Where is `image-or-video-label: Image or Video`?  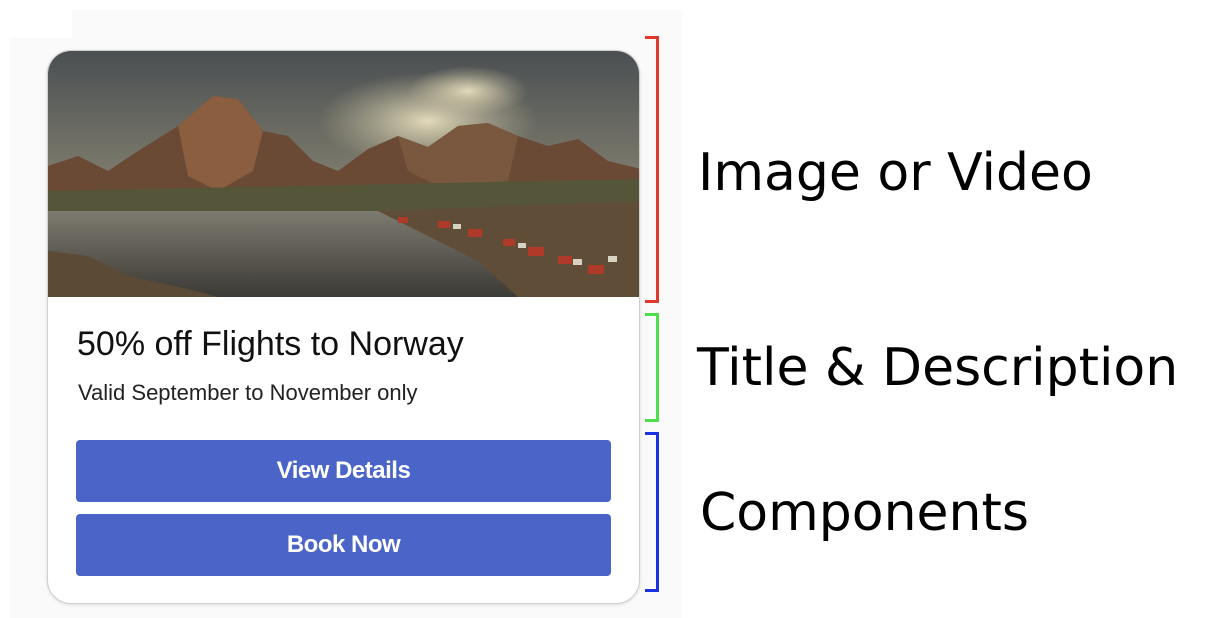
image-or-video-label: Image or Video is located at coordinates (895, 173).